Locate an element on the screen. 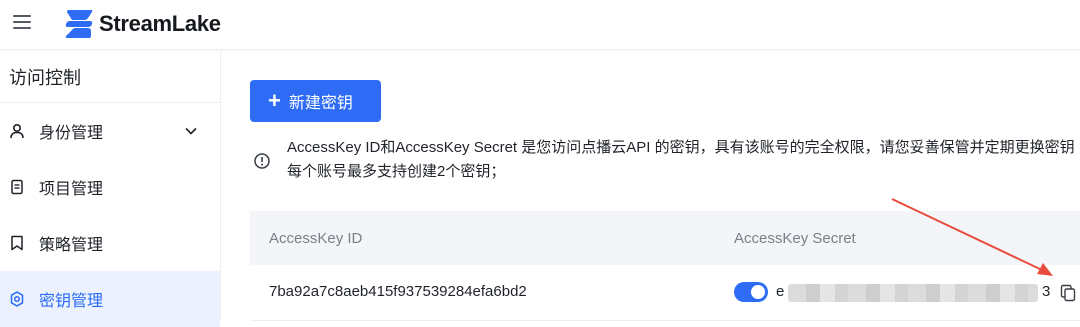 This screenshot has width=1080, height=327. sidebar-item-identity: 身份管理 is located at coordinates (110, 131).